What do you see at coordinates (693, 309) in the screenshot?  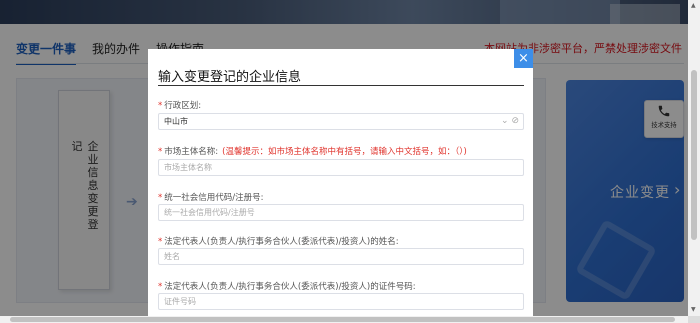 I see `scroll-down-icon: ▼` at bounding box center [693, 309].